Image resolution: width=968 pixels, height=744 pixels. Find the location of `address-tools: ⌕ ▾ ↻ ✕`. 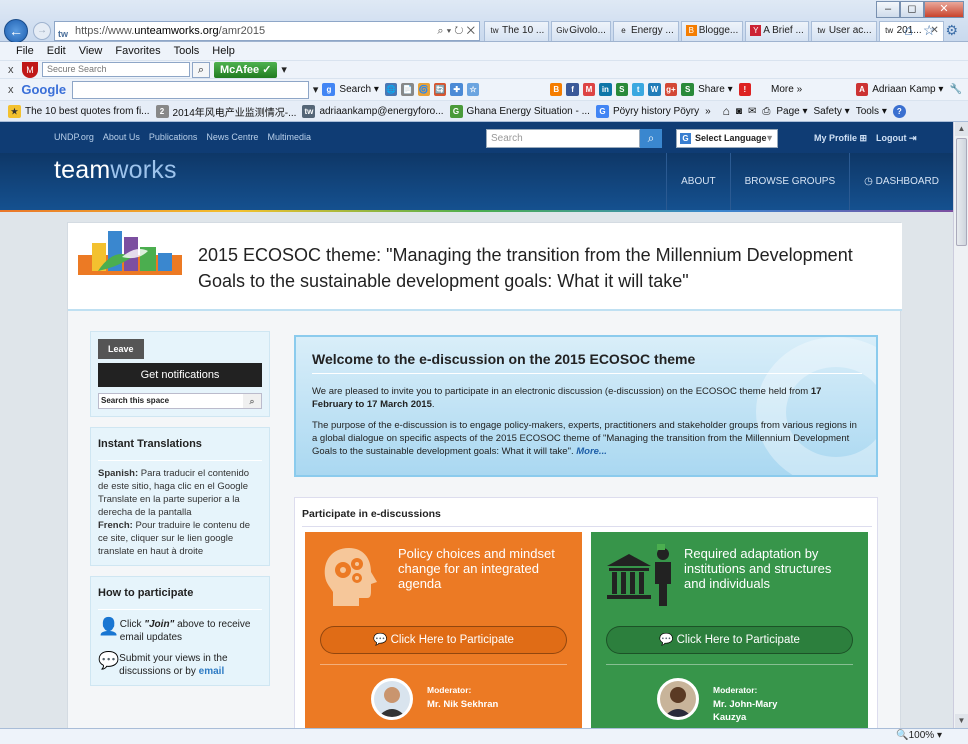

address-tools: ⌕ ▾ ↻ ✕ is located at coordinates (456, 31).